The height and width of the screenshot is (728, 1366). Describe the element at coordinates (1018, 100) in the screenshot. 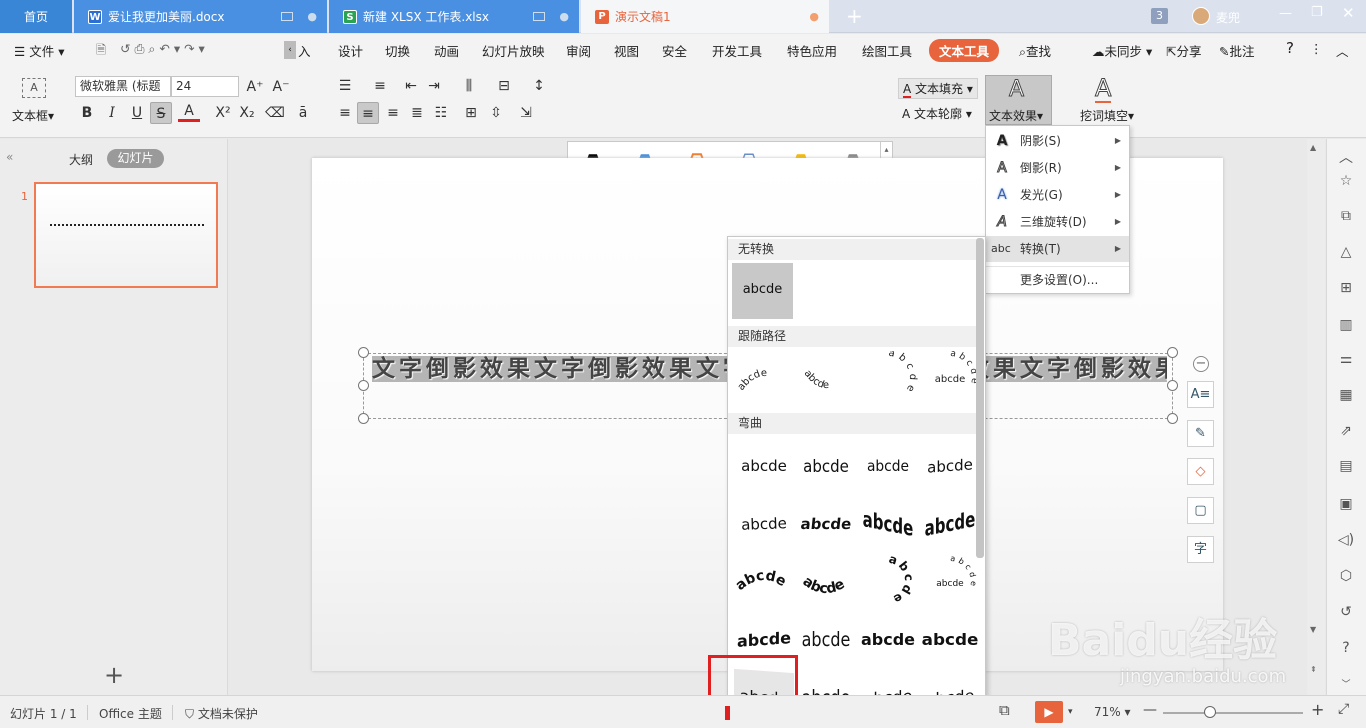

I see `text-effect-button: A 文本效果▾` at that location.